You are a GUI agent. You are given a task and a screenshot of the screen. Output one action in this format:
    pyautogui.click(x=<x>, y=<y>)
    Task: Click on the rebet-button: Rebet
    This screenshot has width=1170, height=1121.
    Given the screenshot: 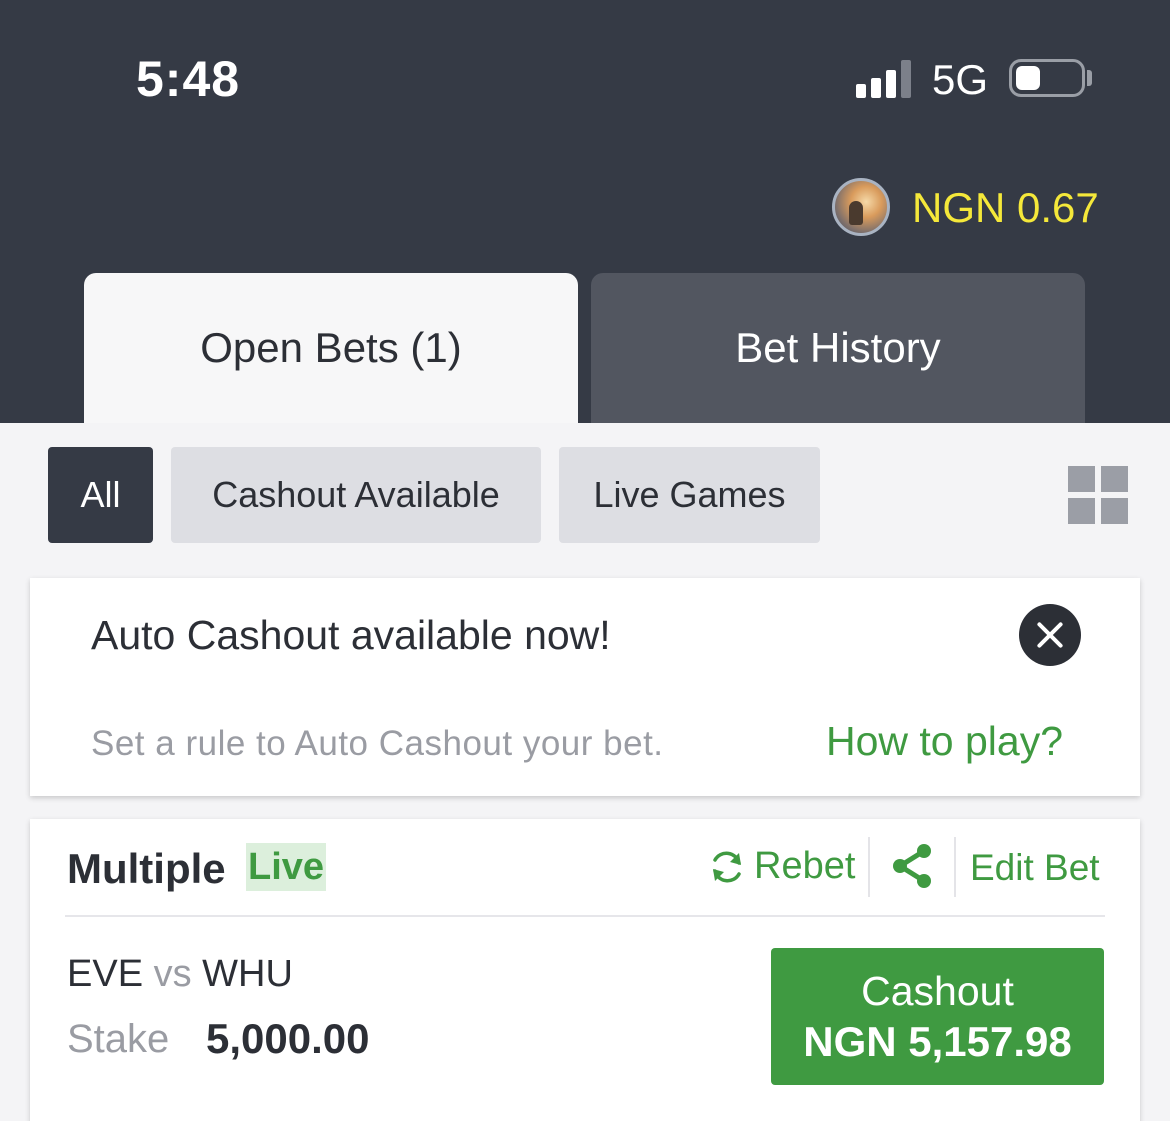 What is the action you would take?
    pyautogui.click(x=781, y=866)
    